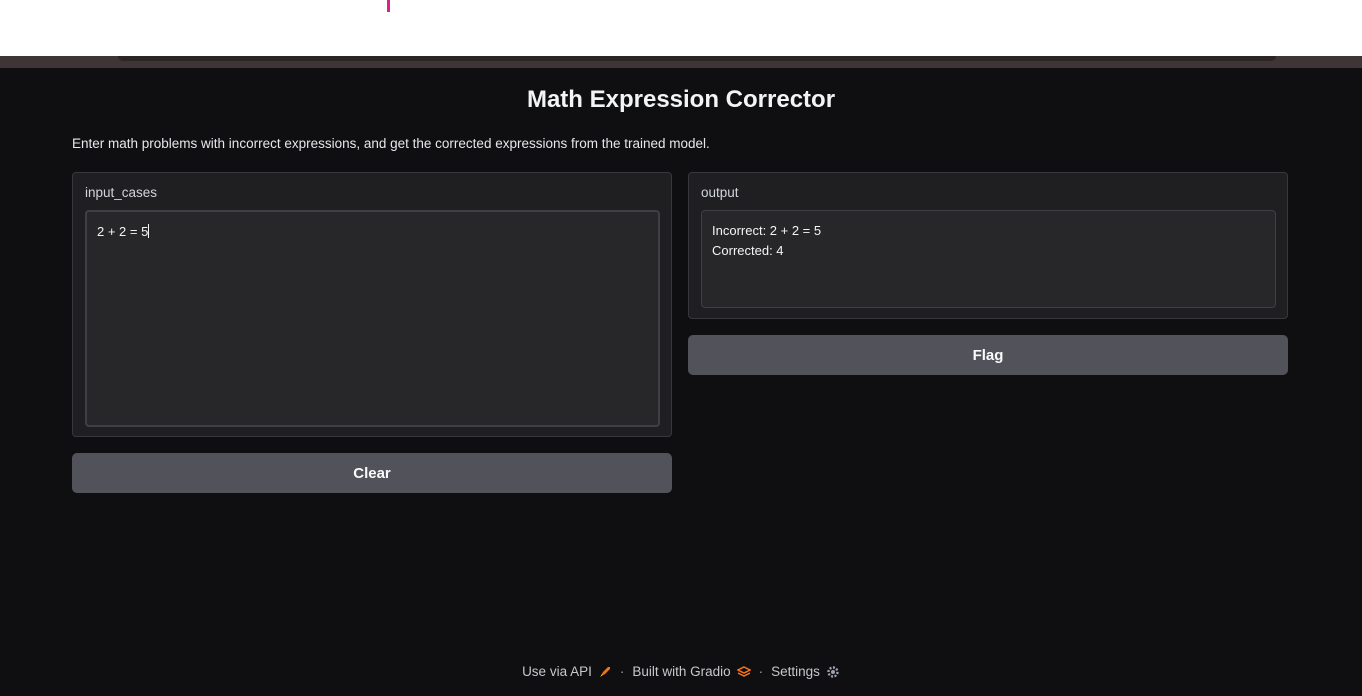 The image size is (1362, 696). I want to click on output-panel: output Incorrect: 2 + 2 = 5 Corrected: 4, so click(988, 245).